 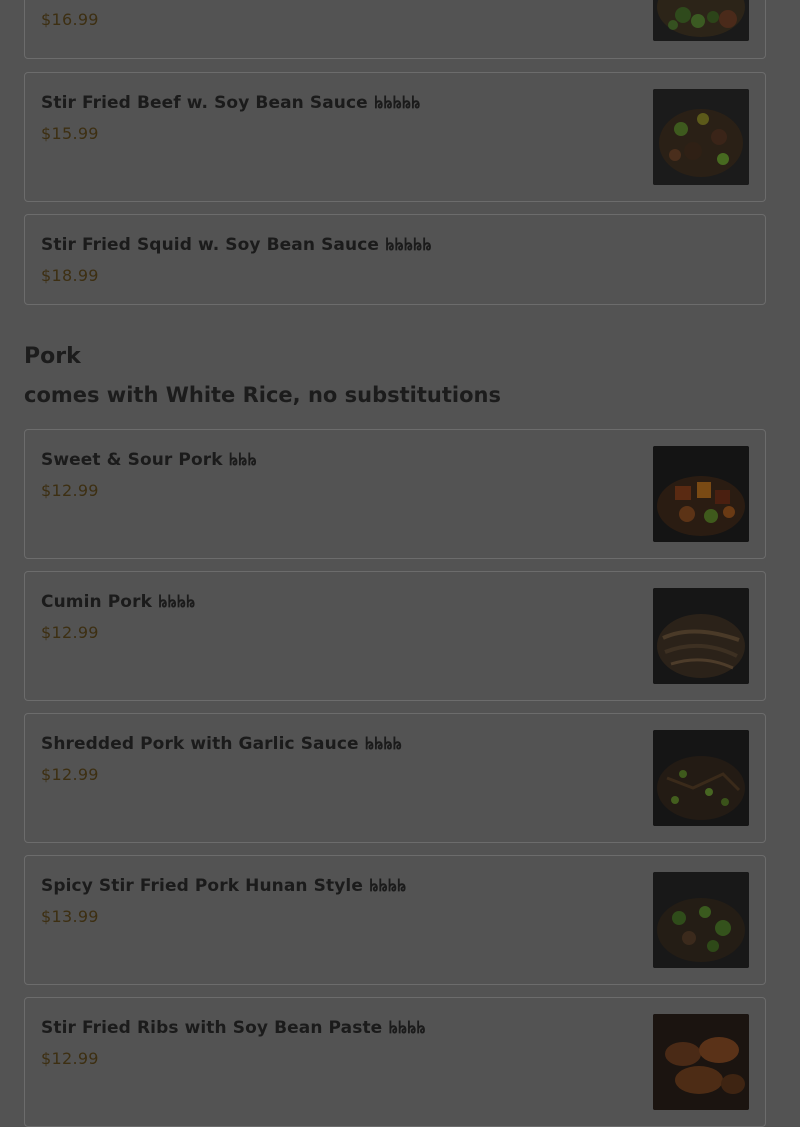 What do you see at coordinates (52, 356) in the screenshot?
I see `section-title: Pork` at bounding box center [52, 356].